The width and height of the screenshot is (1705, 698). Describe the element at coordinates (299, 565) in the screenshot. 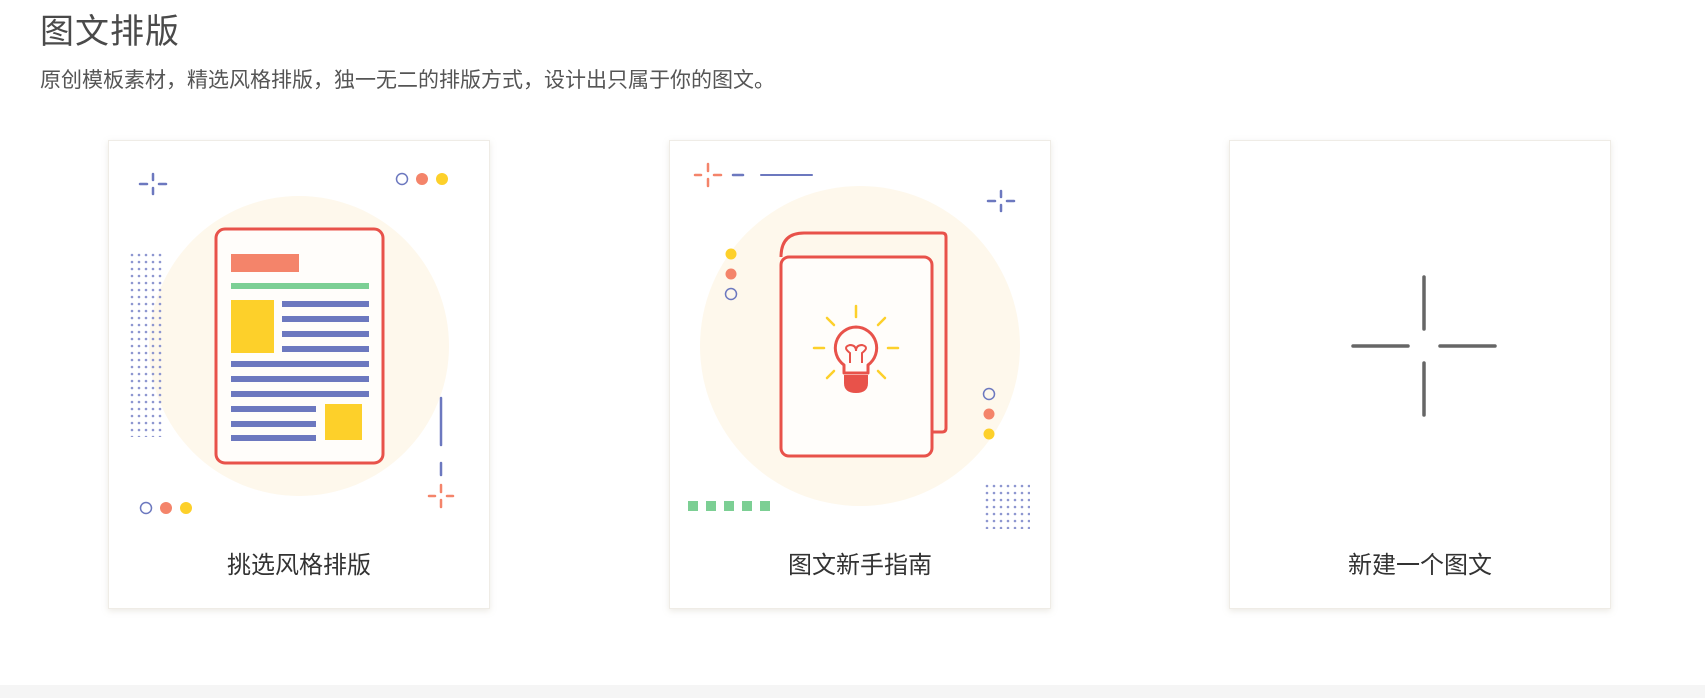

I see `card-label: 挑选风格排版` at that location.